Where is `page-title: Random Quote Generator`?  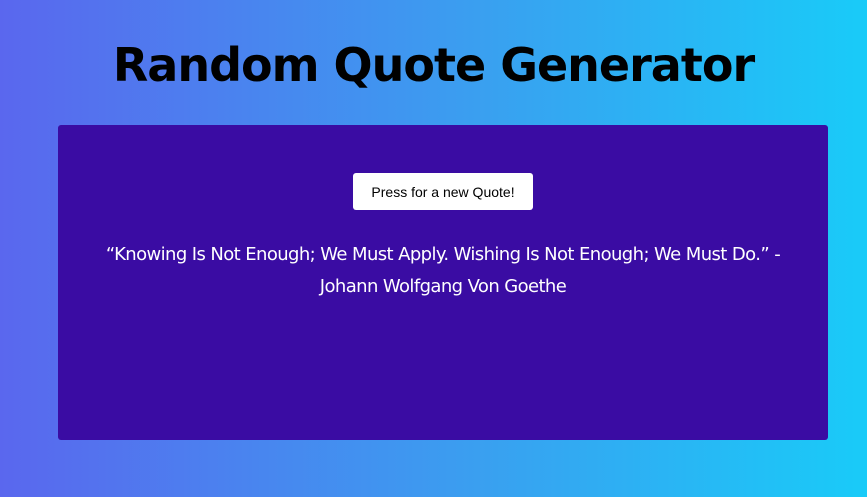
page-title: Random Quote Generator is located at coordinates (433, 65).